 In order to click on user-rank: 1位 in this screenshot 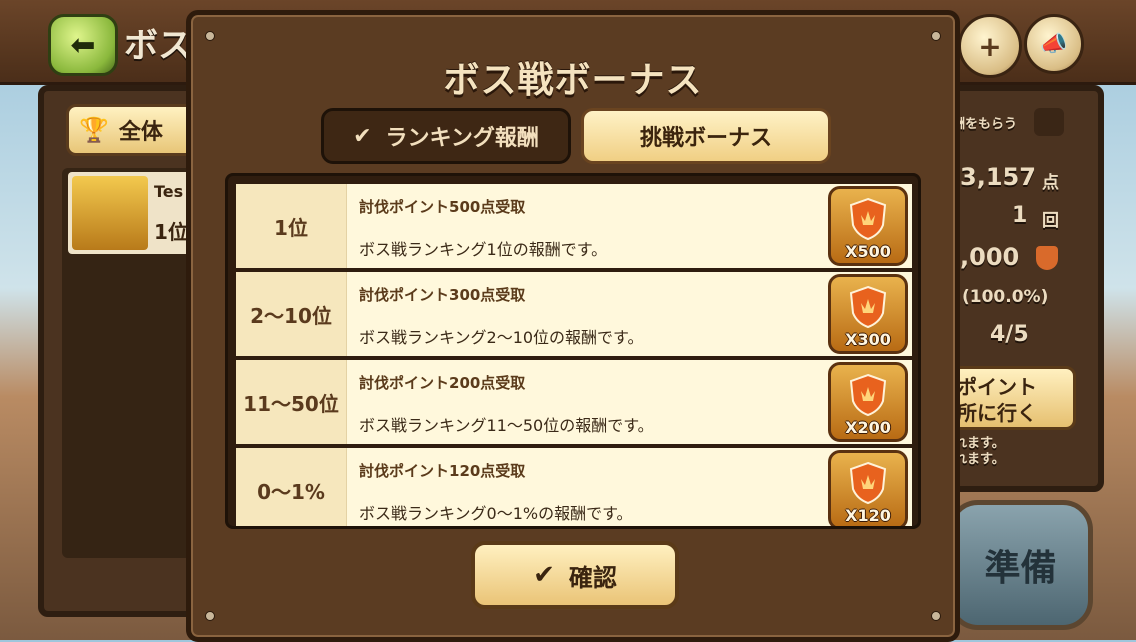, I will do `click(171, 232)`.